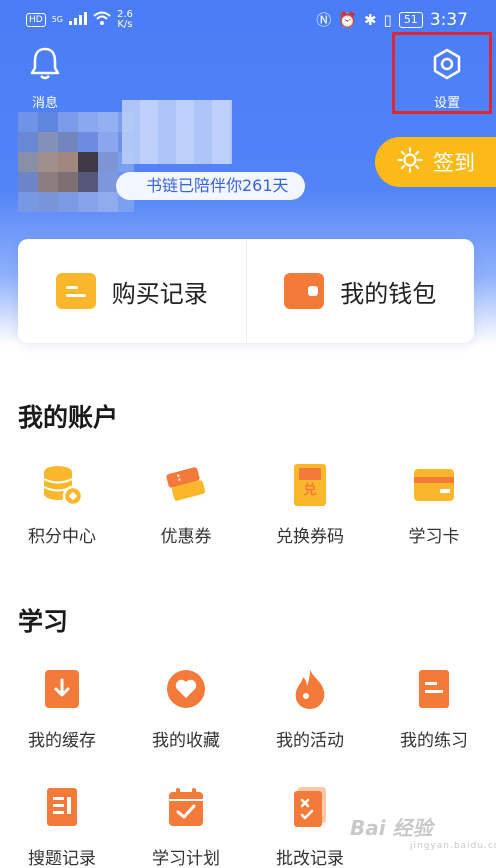  What do you see at coordinates (391, 828) in the screenshot?
I see `watermark-brand: Bai 经验` at bounding box center [391, 828].